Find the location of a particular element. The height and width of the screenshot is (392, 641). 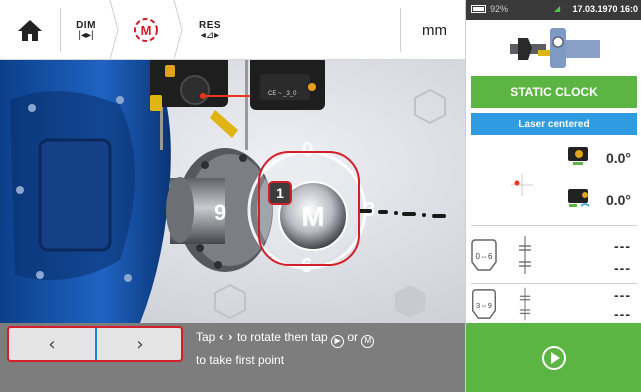

home-button is located at coordinates (30, 29).